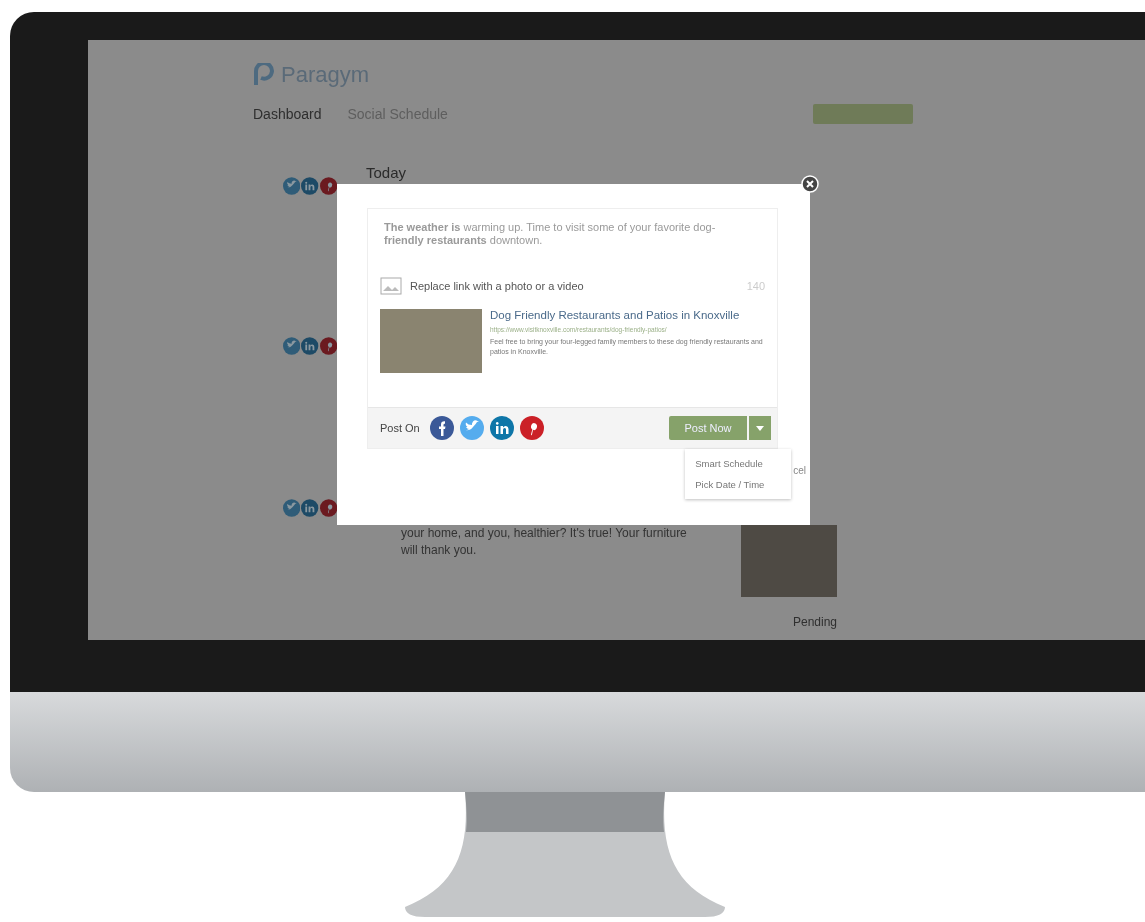  What do you see at coordinates (391, 286) in the screenshot?
I see `image-icon` at bounding box center [391, 286].